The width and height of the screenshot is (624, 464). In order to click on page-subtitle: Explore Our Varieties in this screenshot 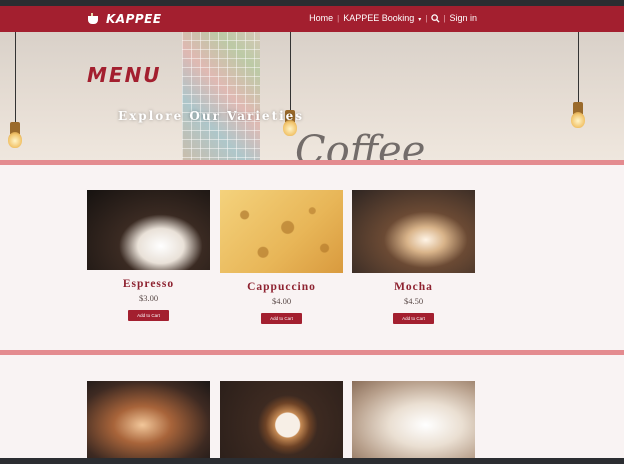, I will do `click(211, 116)`.